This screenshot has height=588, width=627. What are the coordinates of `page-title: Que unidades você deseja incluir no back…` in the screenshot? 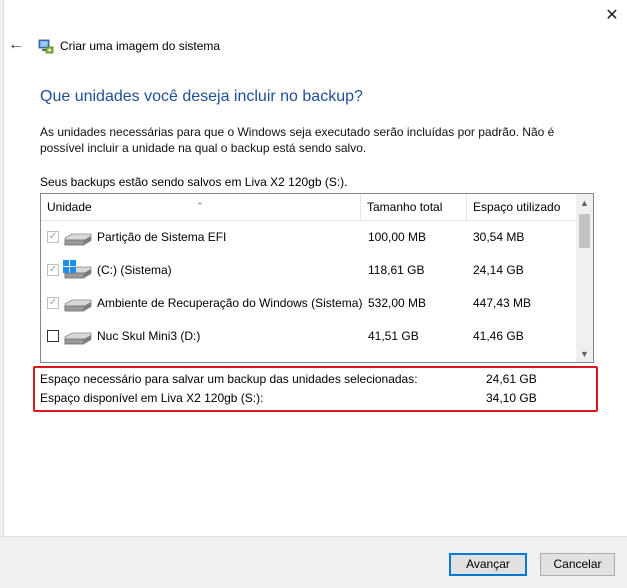 It's located at (201, 96).